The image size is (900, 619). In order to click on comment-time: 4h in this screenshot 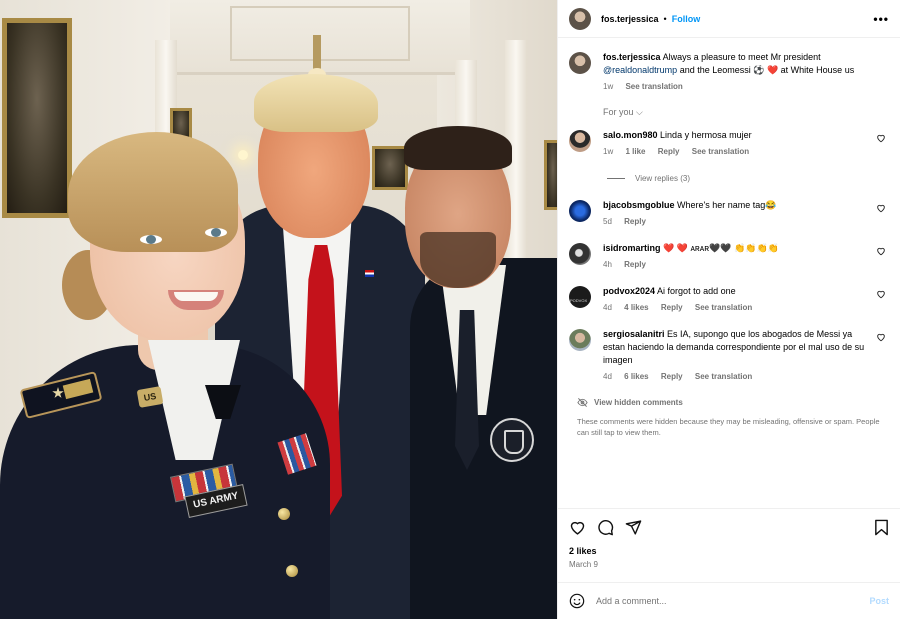, I will do `click(607, 264)`.